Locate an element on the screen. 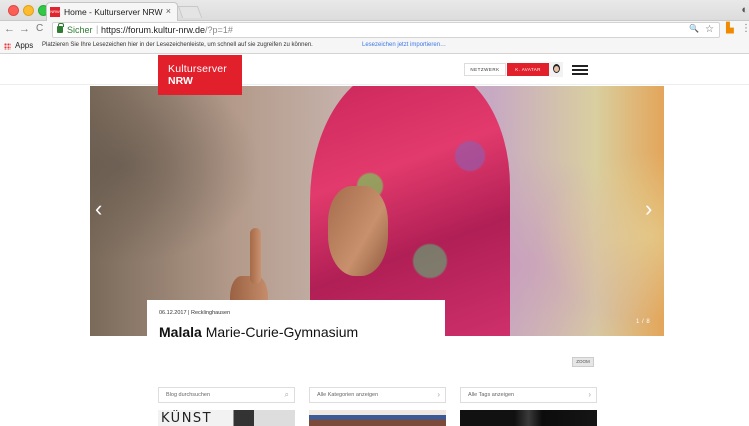 The image size is (749, 426). site-logo: Kulturserver NRW is located at coordinates (200, 75).